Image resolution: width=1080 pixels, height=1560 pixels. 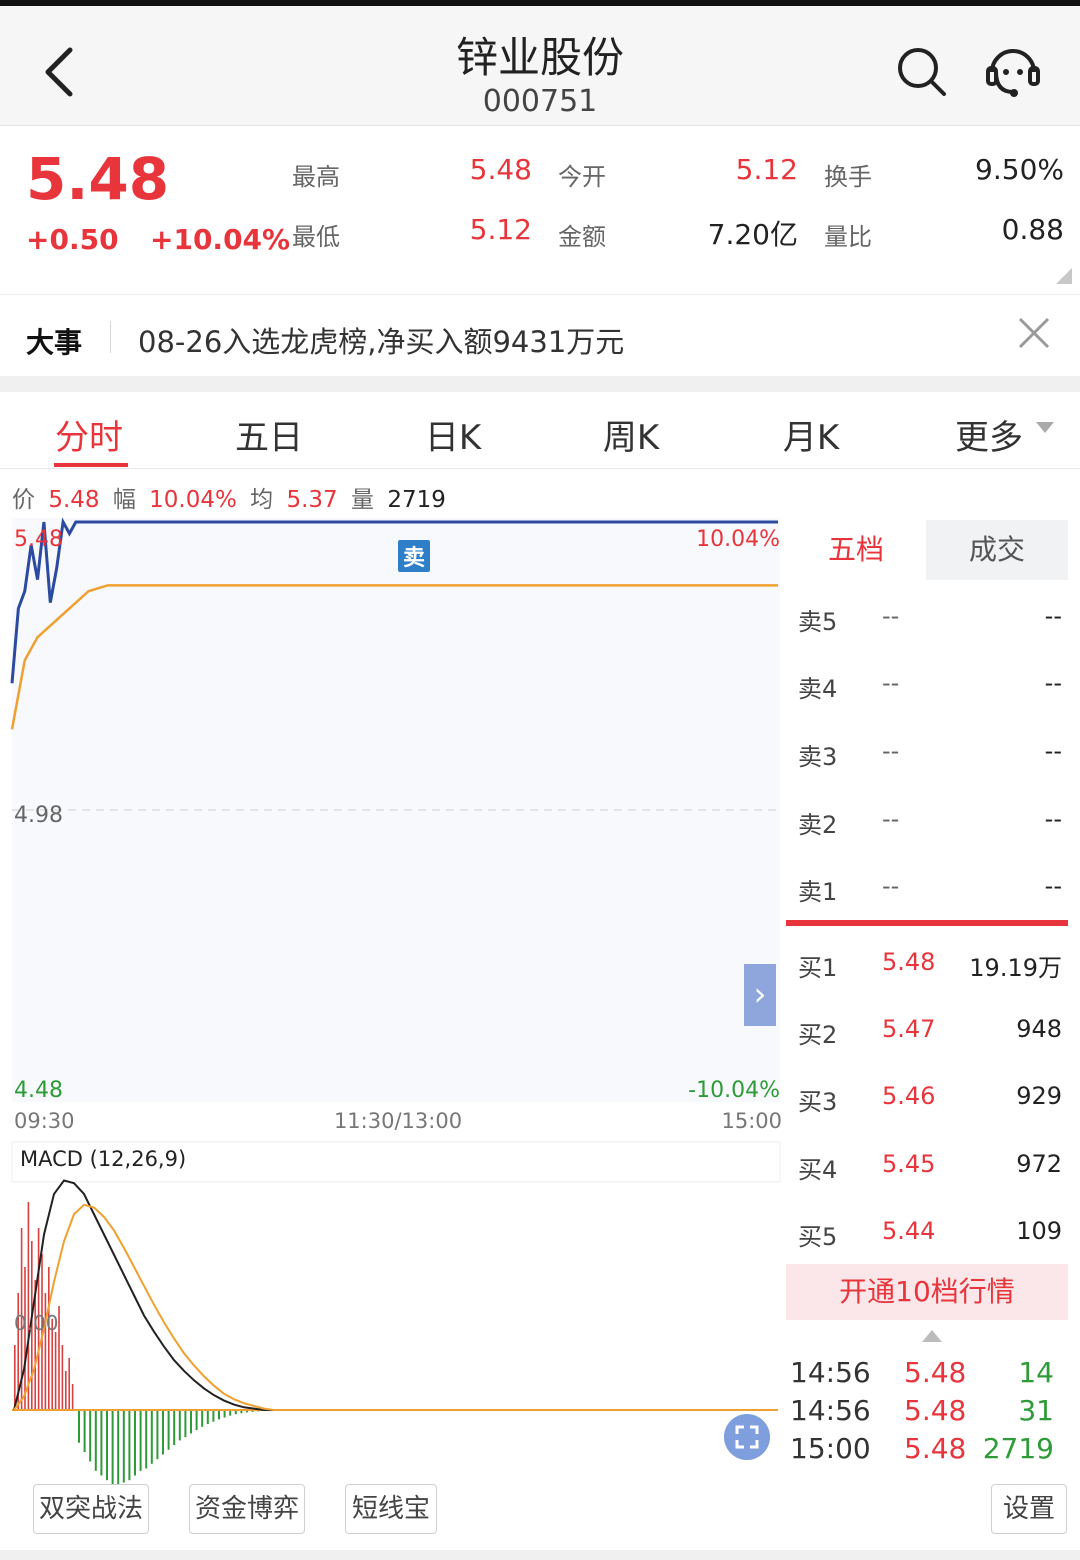 I want to click on bottom-bar, so click(x=540, y=1555).